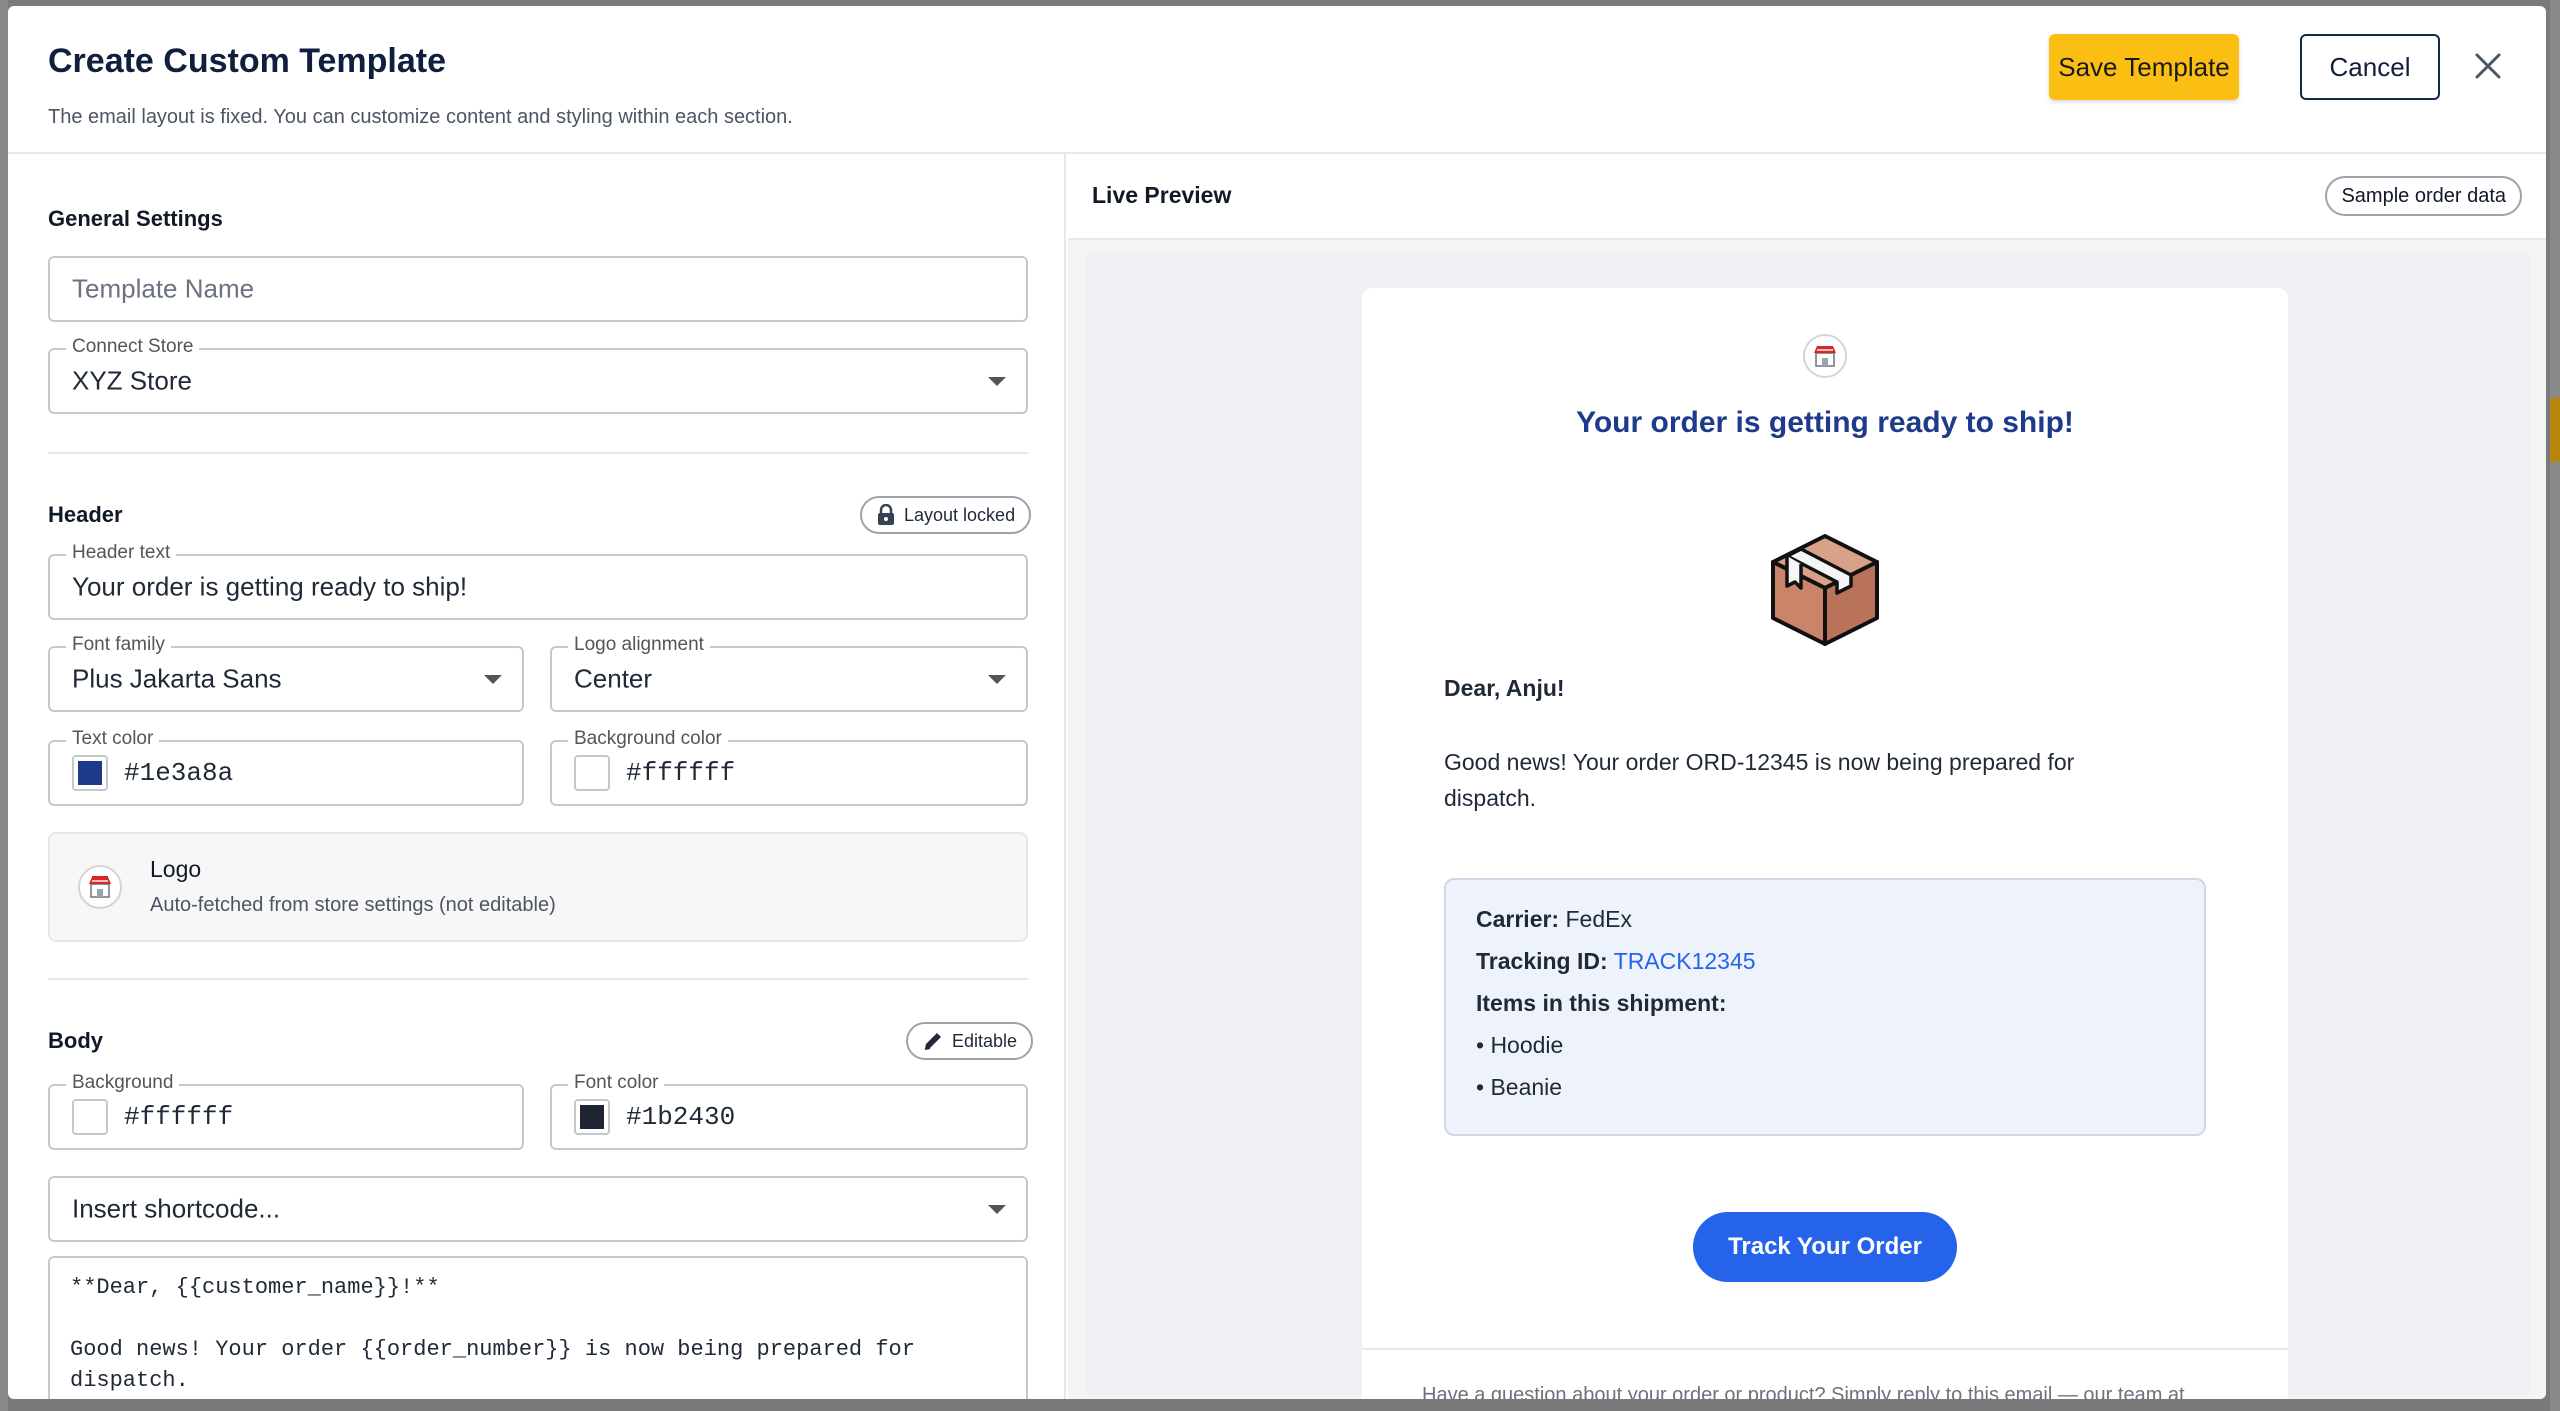 The image size is (2560, 1411). What do you see at coordinates (886, 514) in the screenshot?
I see `lock-icon` at bounding box center [886, 514].